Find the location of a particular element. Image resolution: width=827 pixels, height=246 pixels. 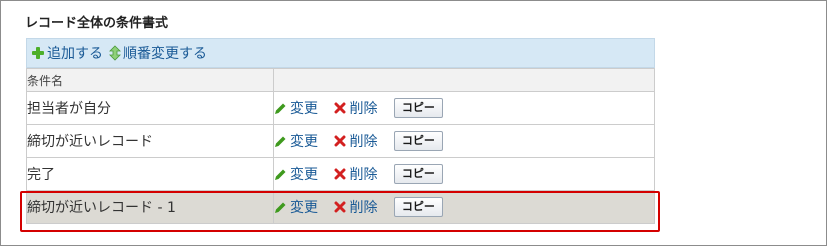

condition-name: 完了 is located at coordinates (150, 174).